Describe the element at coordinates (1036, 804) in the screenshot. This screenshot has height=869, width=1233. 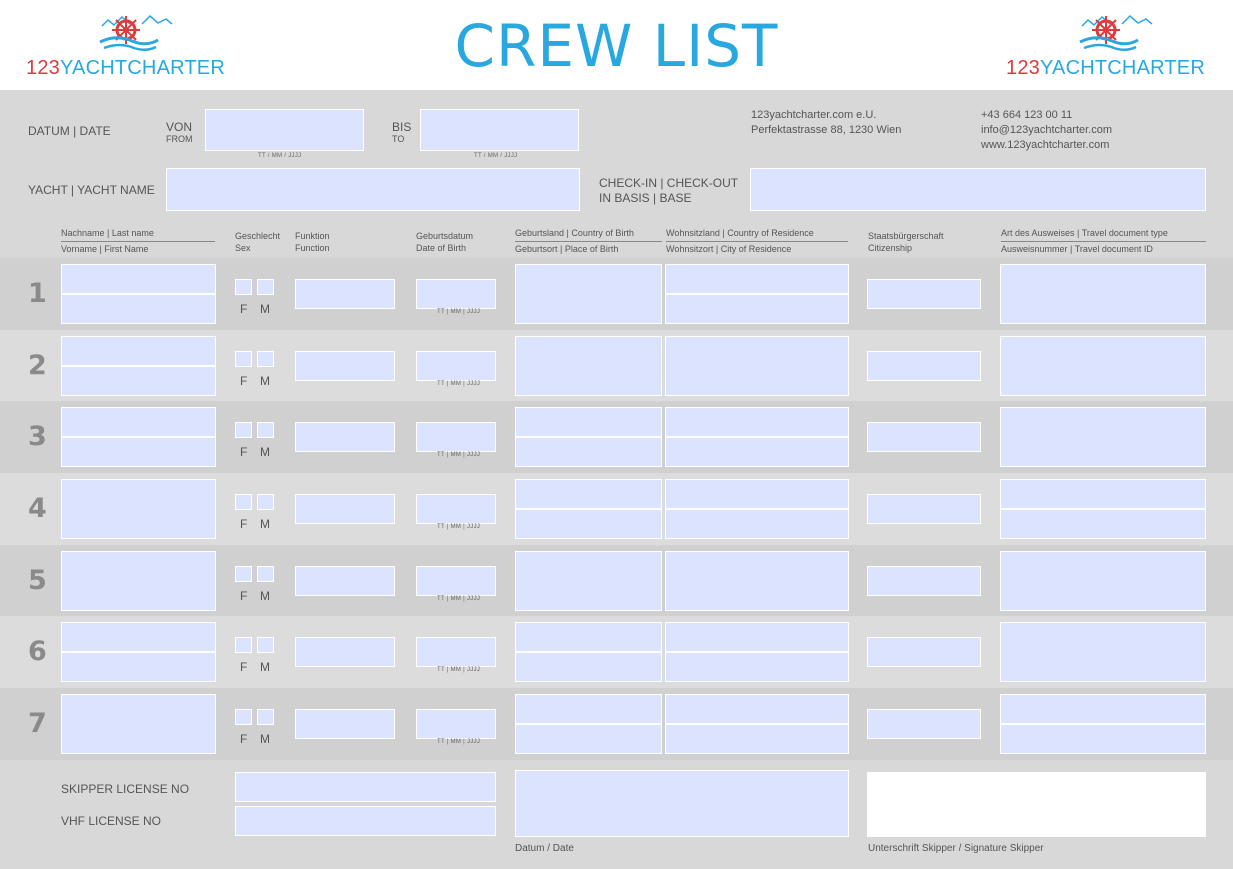
I see `signature-field` at that location.